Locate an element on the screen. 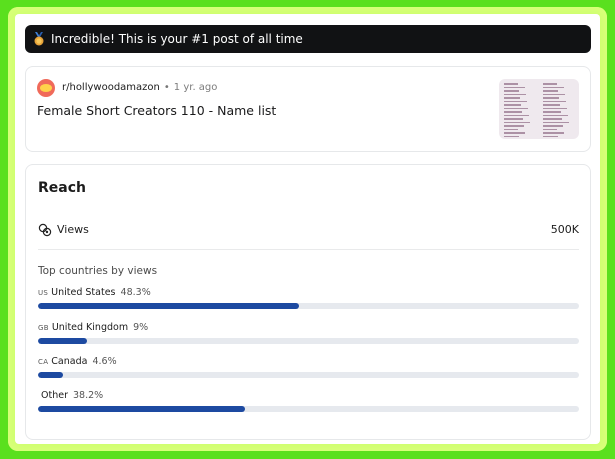  country-percent: 38.2% is located at coordinates (88, 395).